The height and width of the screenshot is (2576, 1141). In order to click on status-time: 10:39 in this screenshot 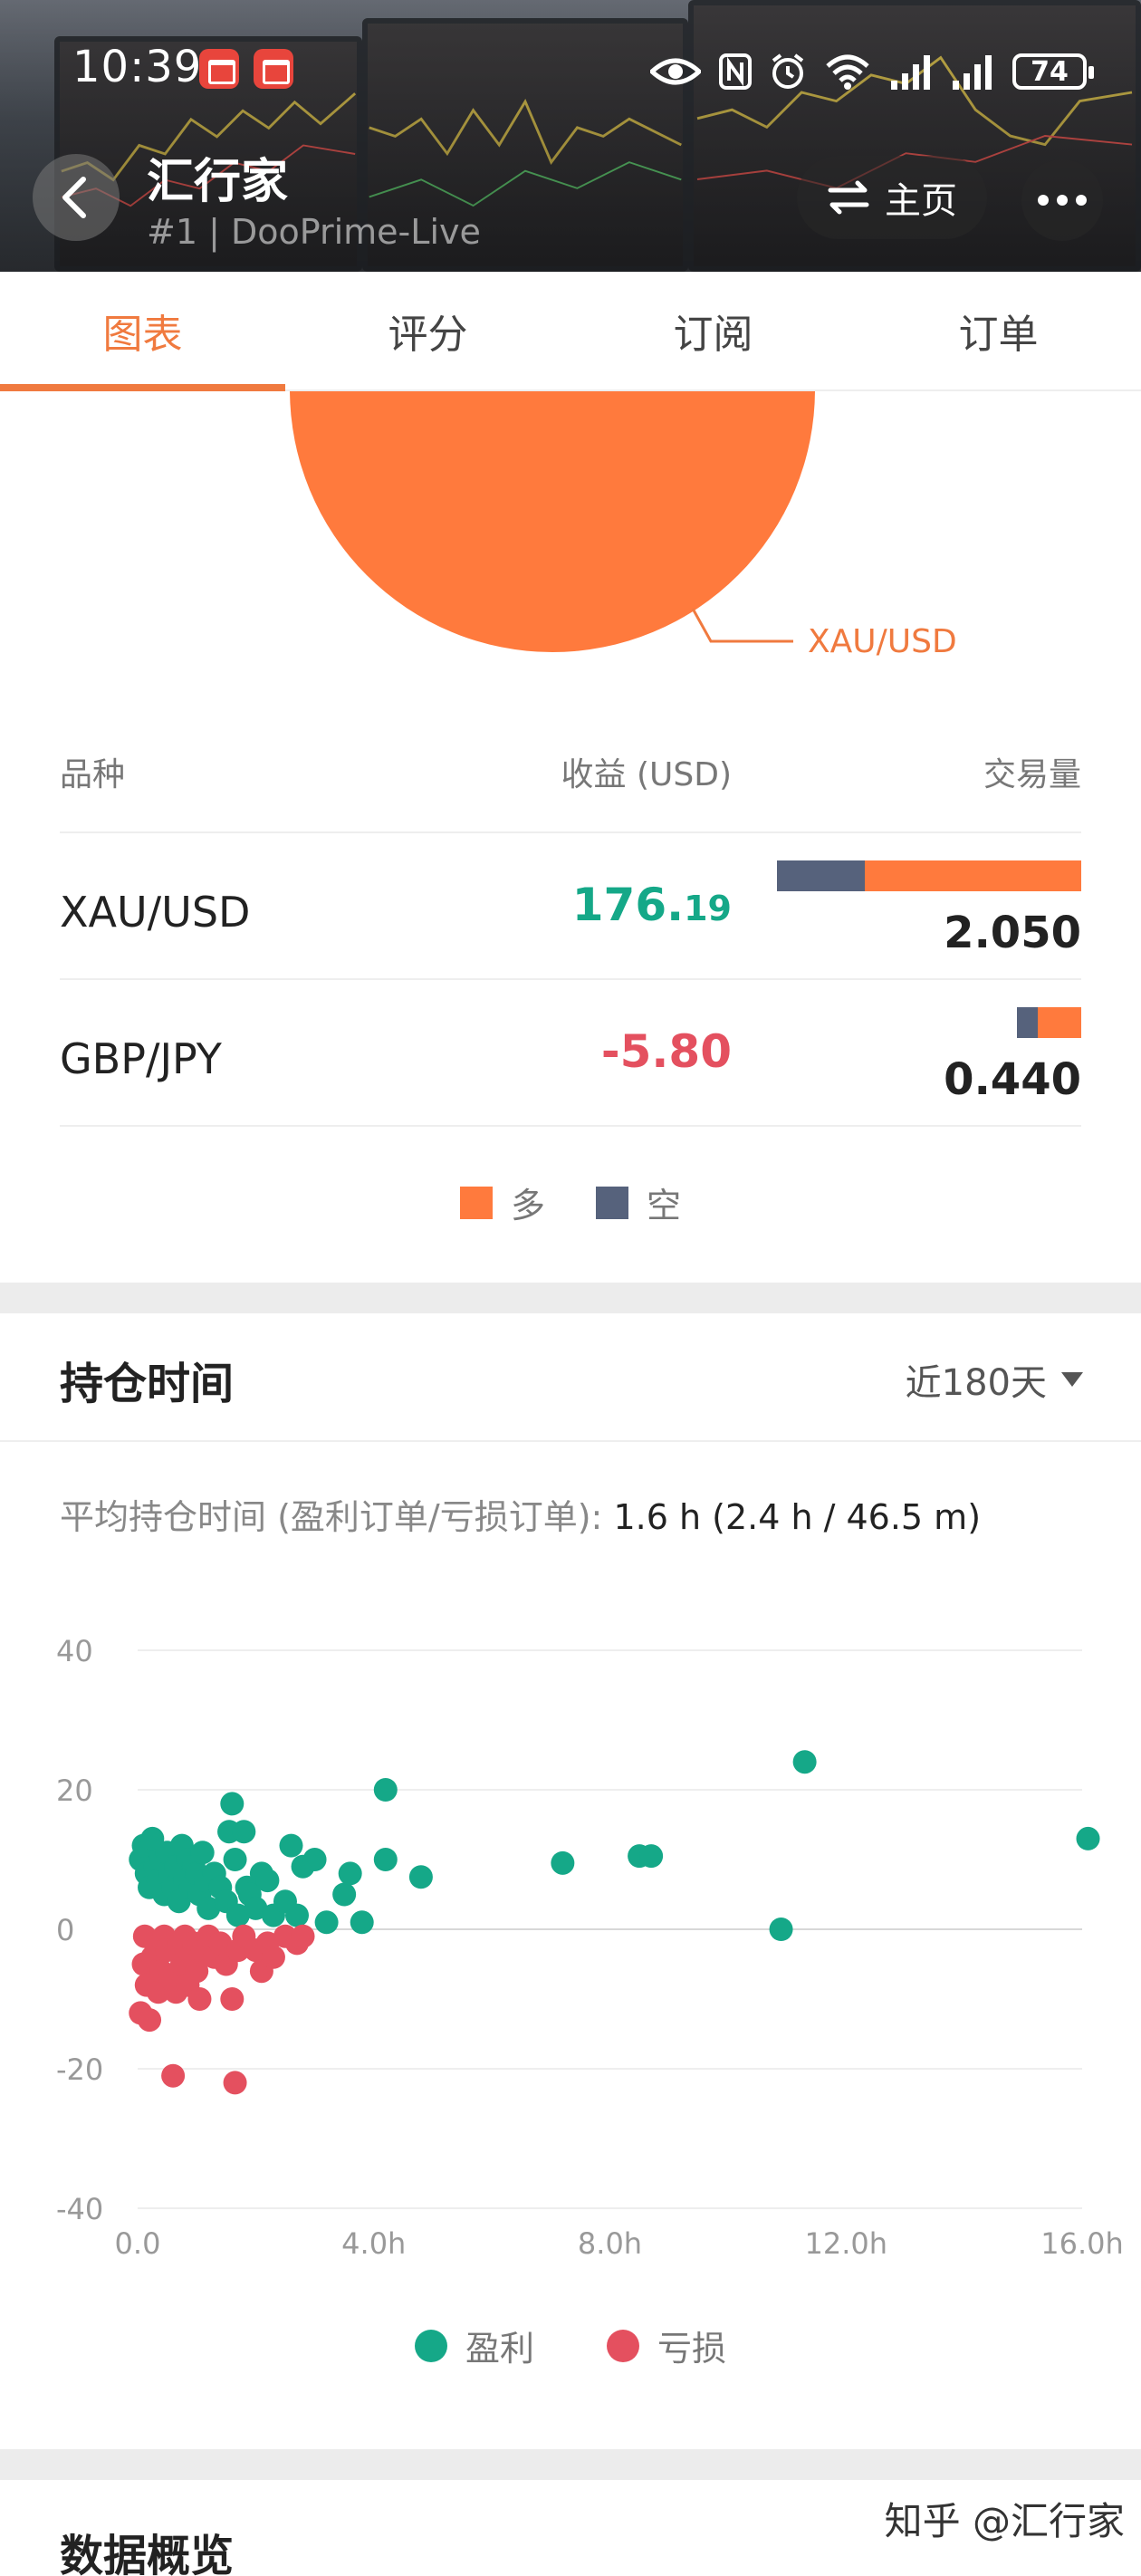, I will do `click(137, 67)`.